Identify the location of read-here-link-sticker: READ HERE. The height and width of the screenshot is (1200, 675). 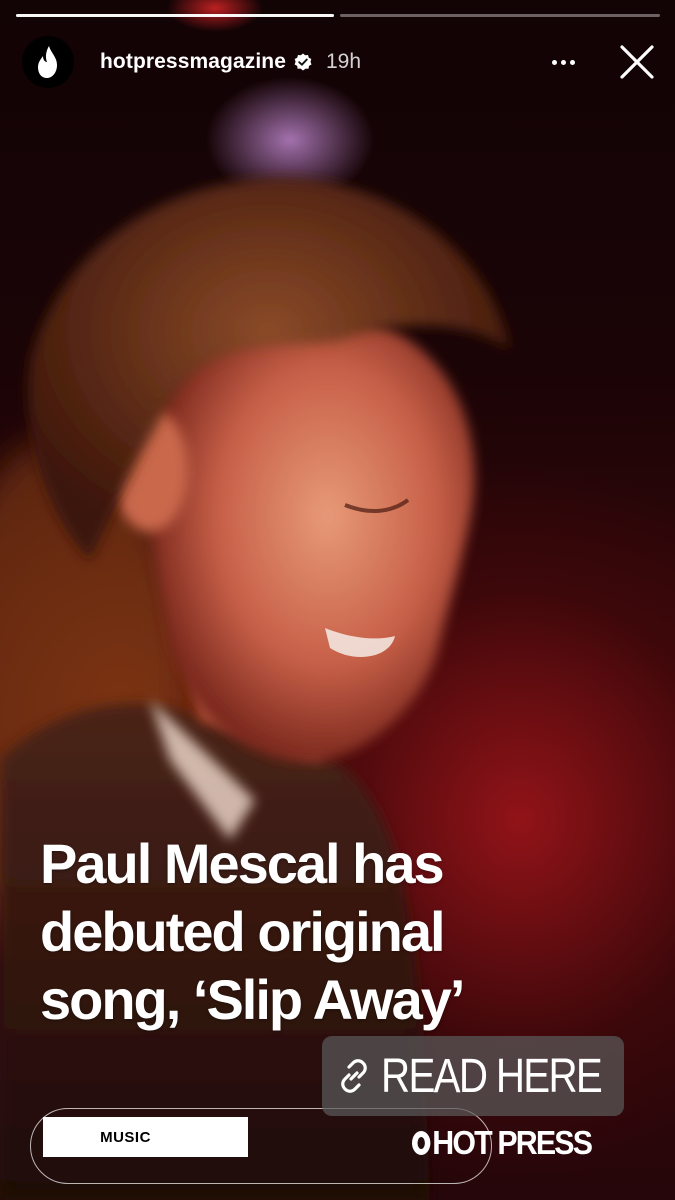
(473, 1076).